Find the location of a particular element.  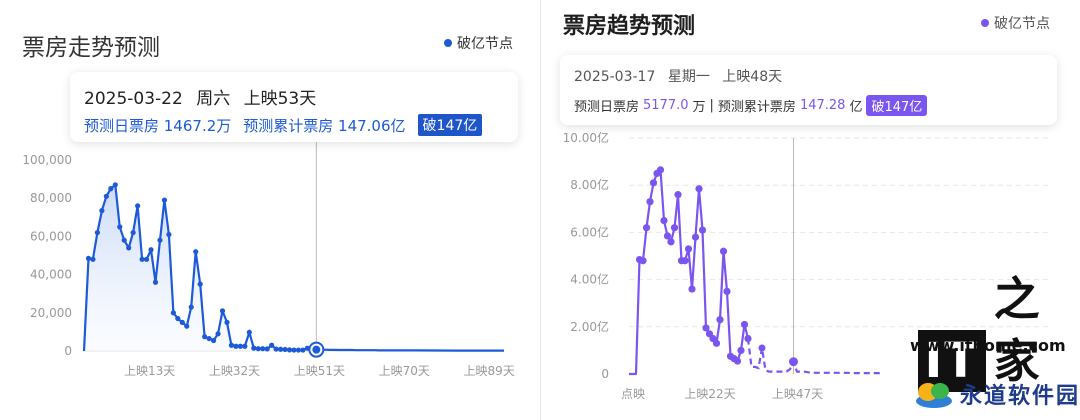

right-tooltip-values: 预测日票房 5177.0 万 | 预测累计票房 147.28 亿 破147亿 is located at coordinates (752, 105).